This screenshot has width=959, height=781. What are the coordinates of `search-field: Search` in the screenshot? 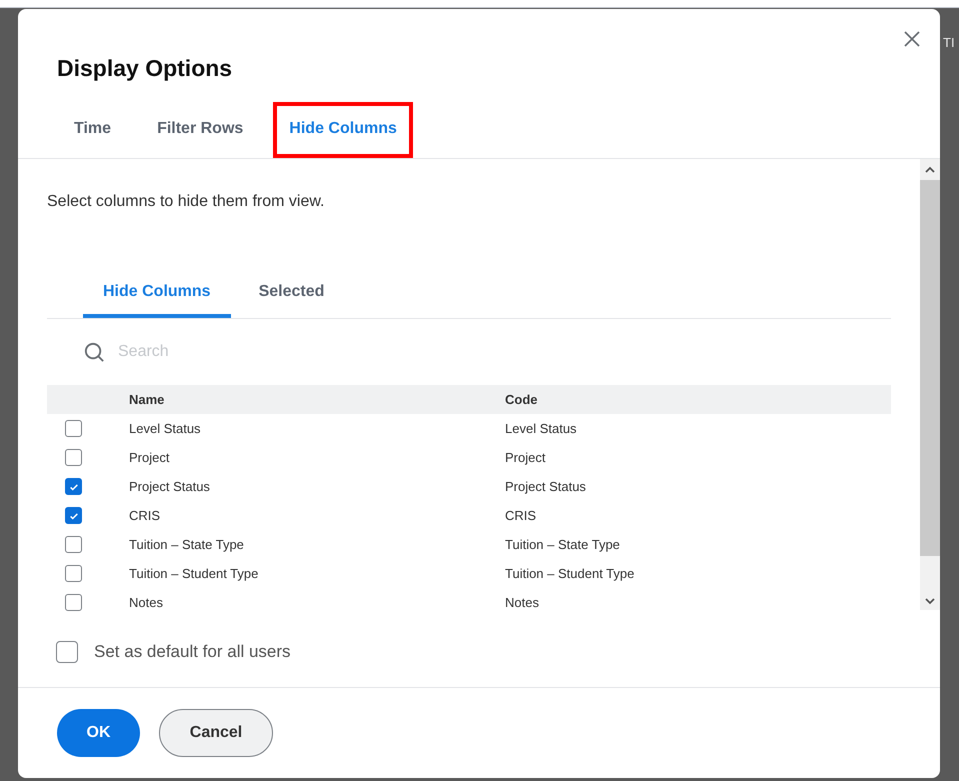 It's located at (268, 352).